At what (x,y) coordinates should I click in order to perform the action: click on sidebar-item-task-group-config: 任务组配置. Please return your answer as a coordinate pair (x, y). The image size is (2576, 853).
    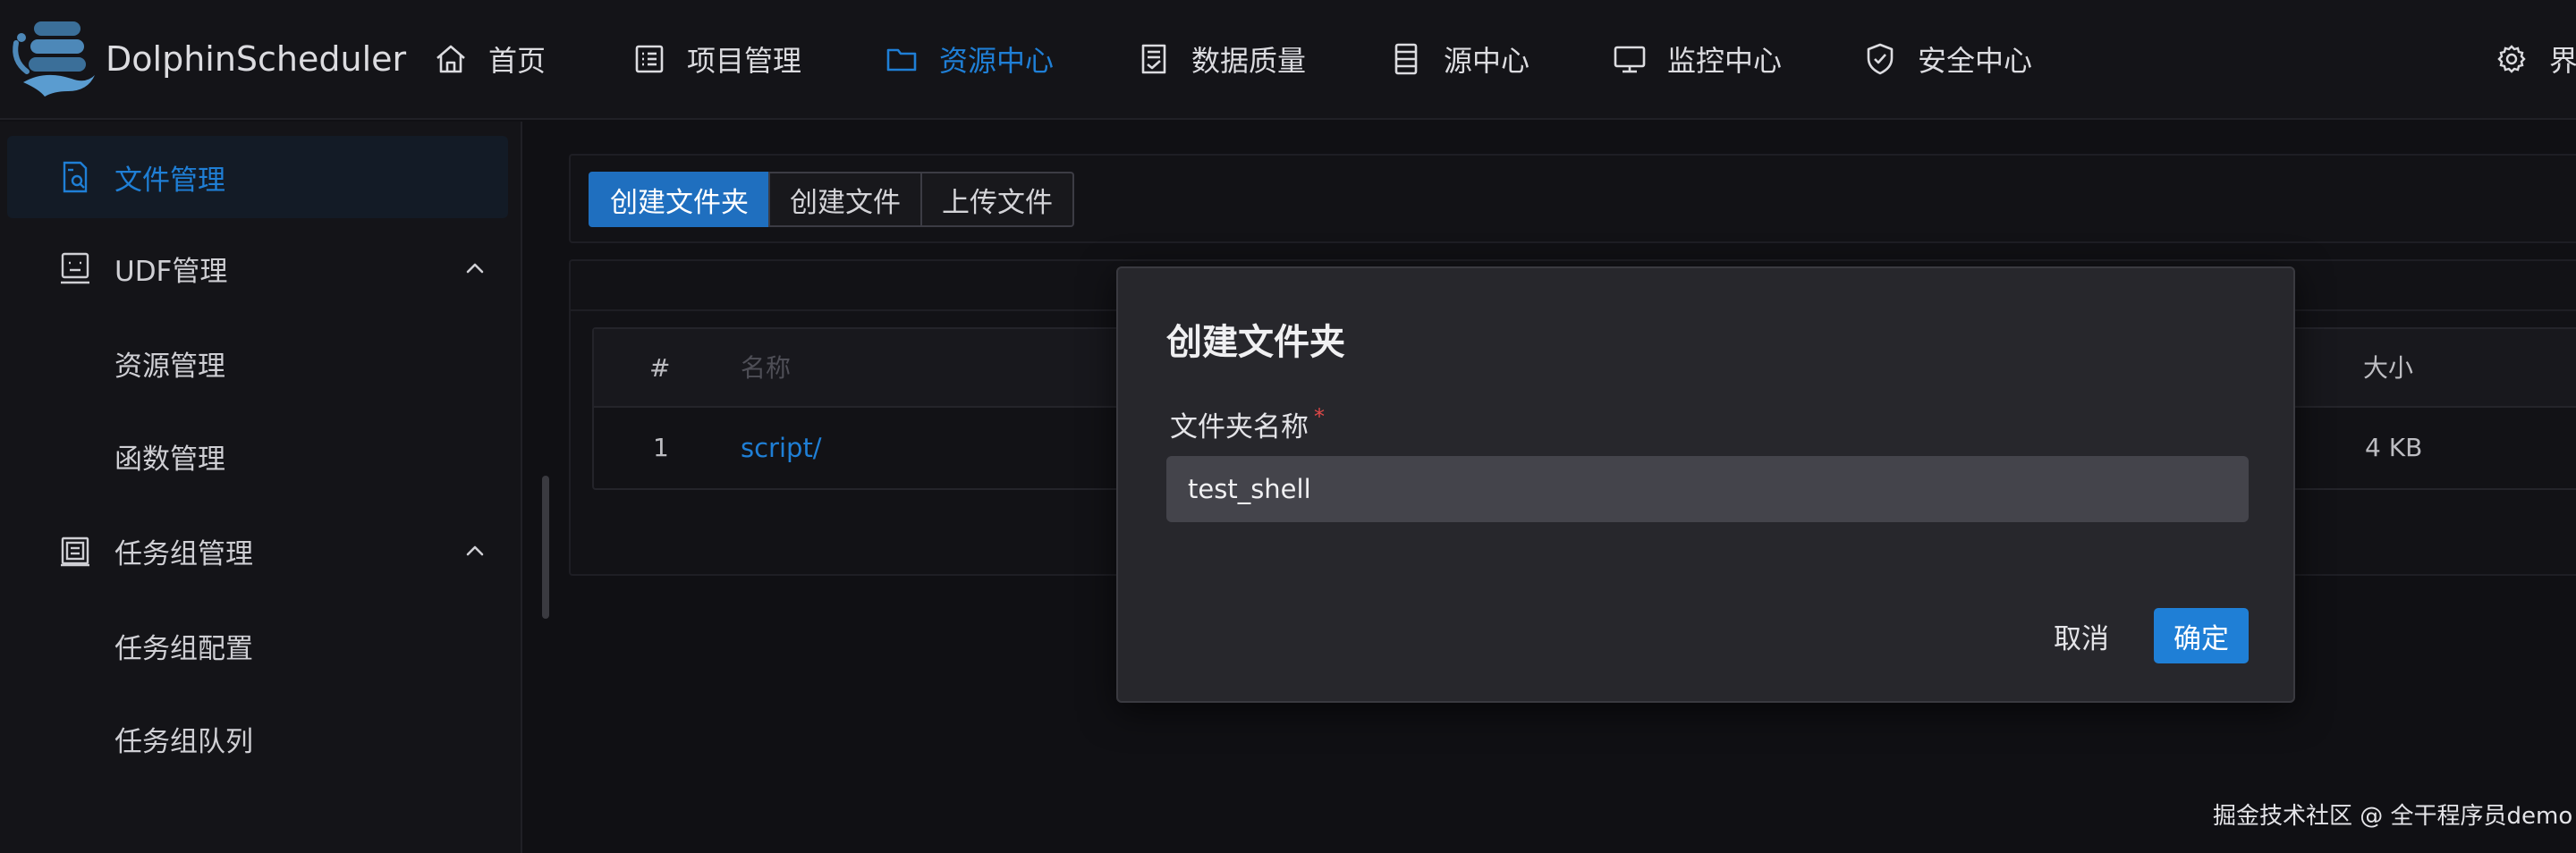
    Looking at the image, I should click on (257, 645).